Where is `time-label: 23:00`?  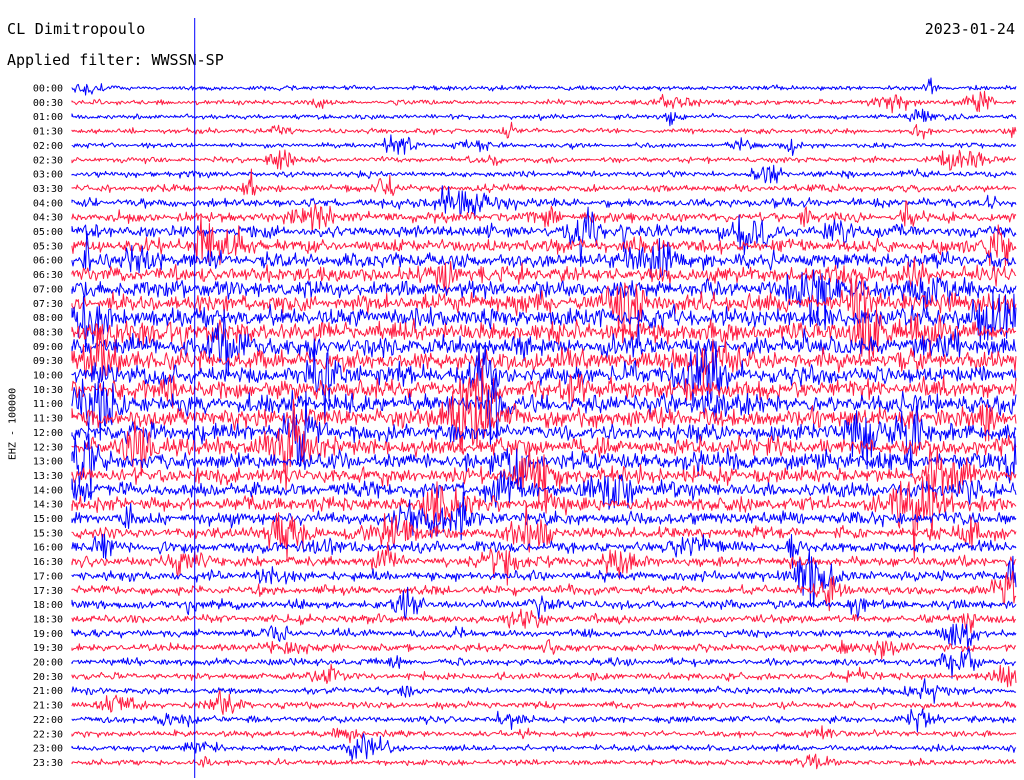
time-label: 23:00 is located at coordinates (48, 749).